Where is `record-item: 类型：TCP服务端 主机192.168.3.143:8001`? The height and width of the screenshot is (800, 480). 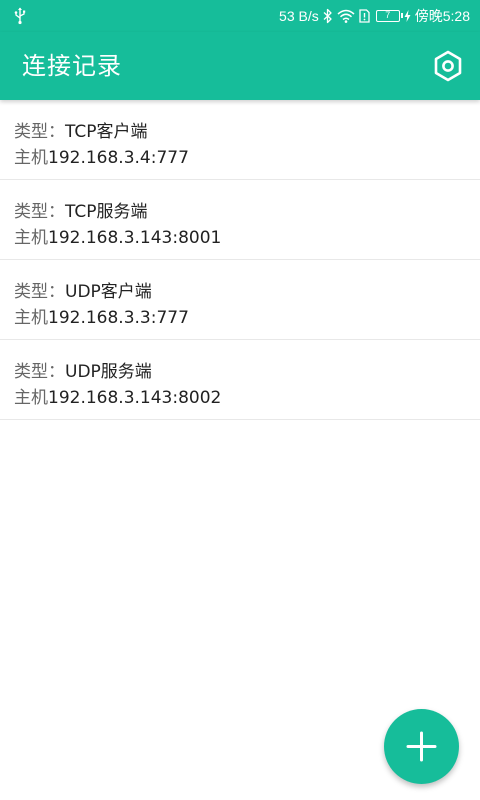 record-item: 类型：TCP服务端 主机192.168.3.143:8001 is located at coordinates (240, 220).